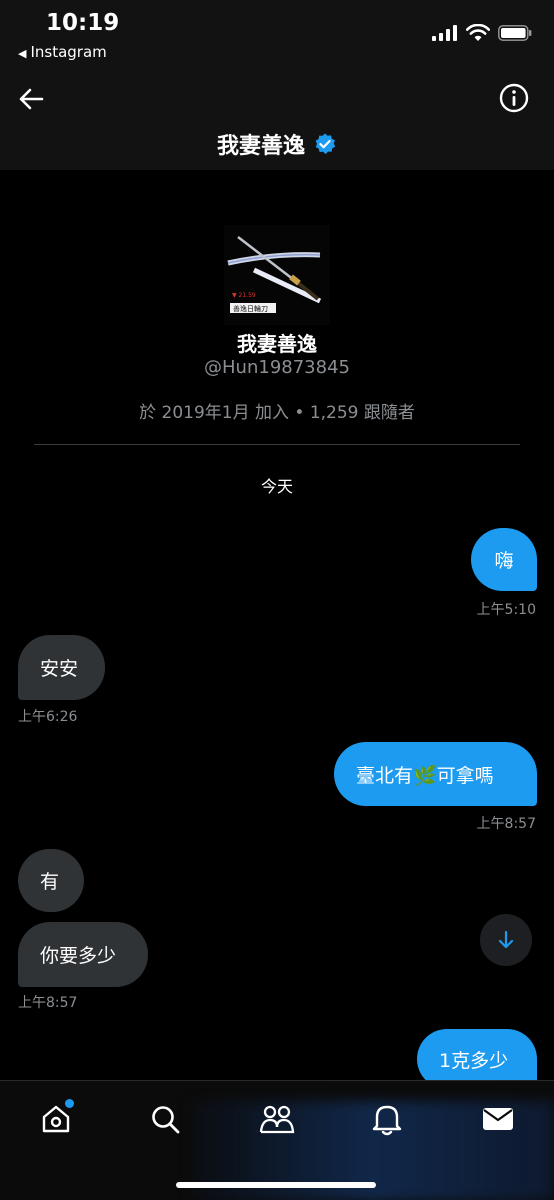 The image size is (554, 1200). Describe the element at coordinates (514, 98) in the screenshot. I see `info-icon` at that location.